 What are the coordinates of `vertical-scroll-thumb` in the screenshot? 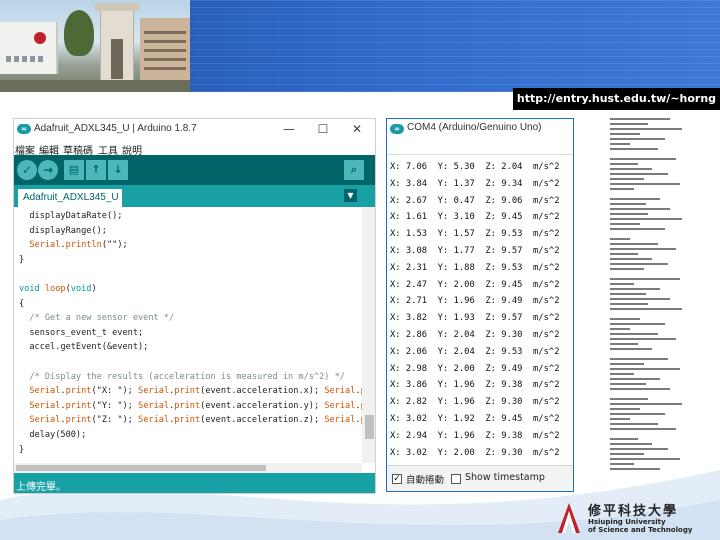 It's located at (369, 427).